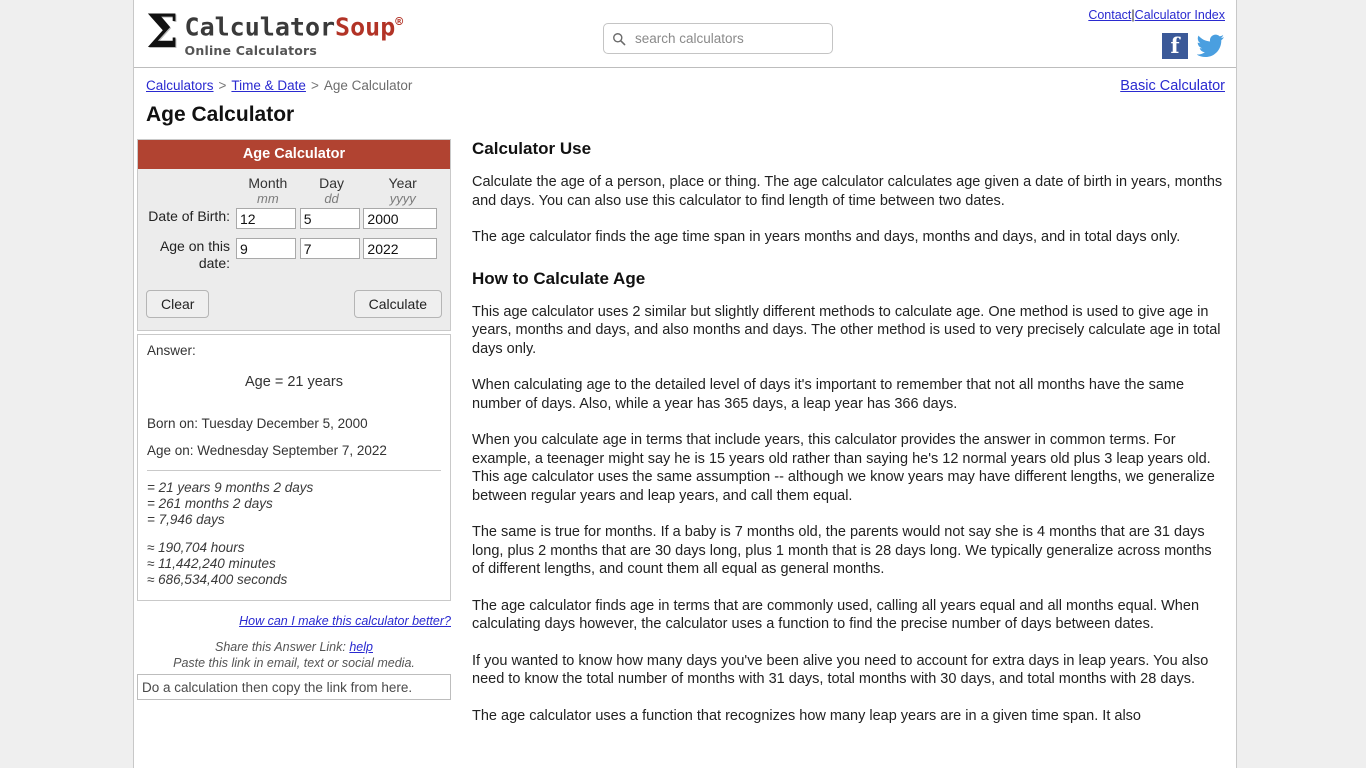 The width and height of the screenshot is (1366, 768). I want to click on page-title: Age Calculator, so click(220, 114).